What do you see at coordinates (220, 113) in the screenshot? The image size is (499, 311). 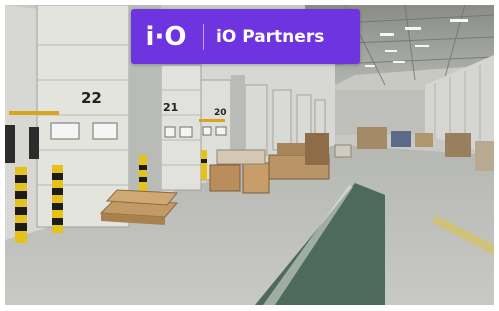 I see `door-number-20: 20` at bounding box center [220, 113].